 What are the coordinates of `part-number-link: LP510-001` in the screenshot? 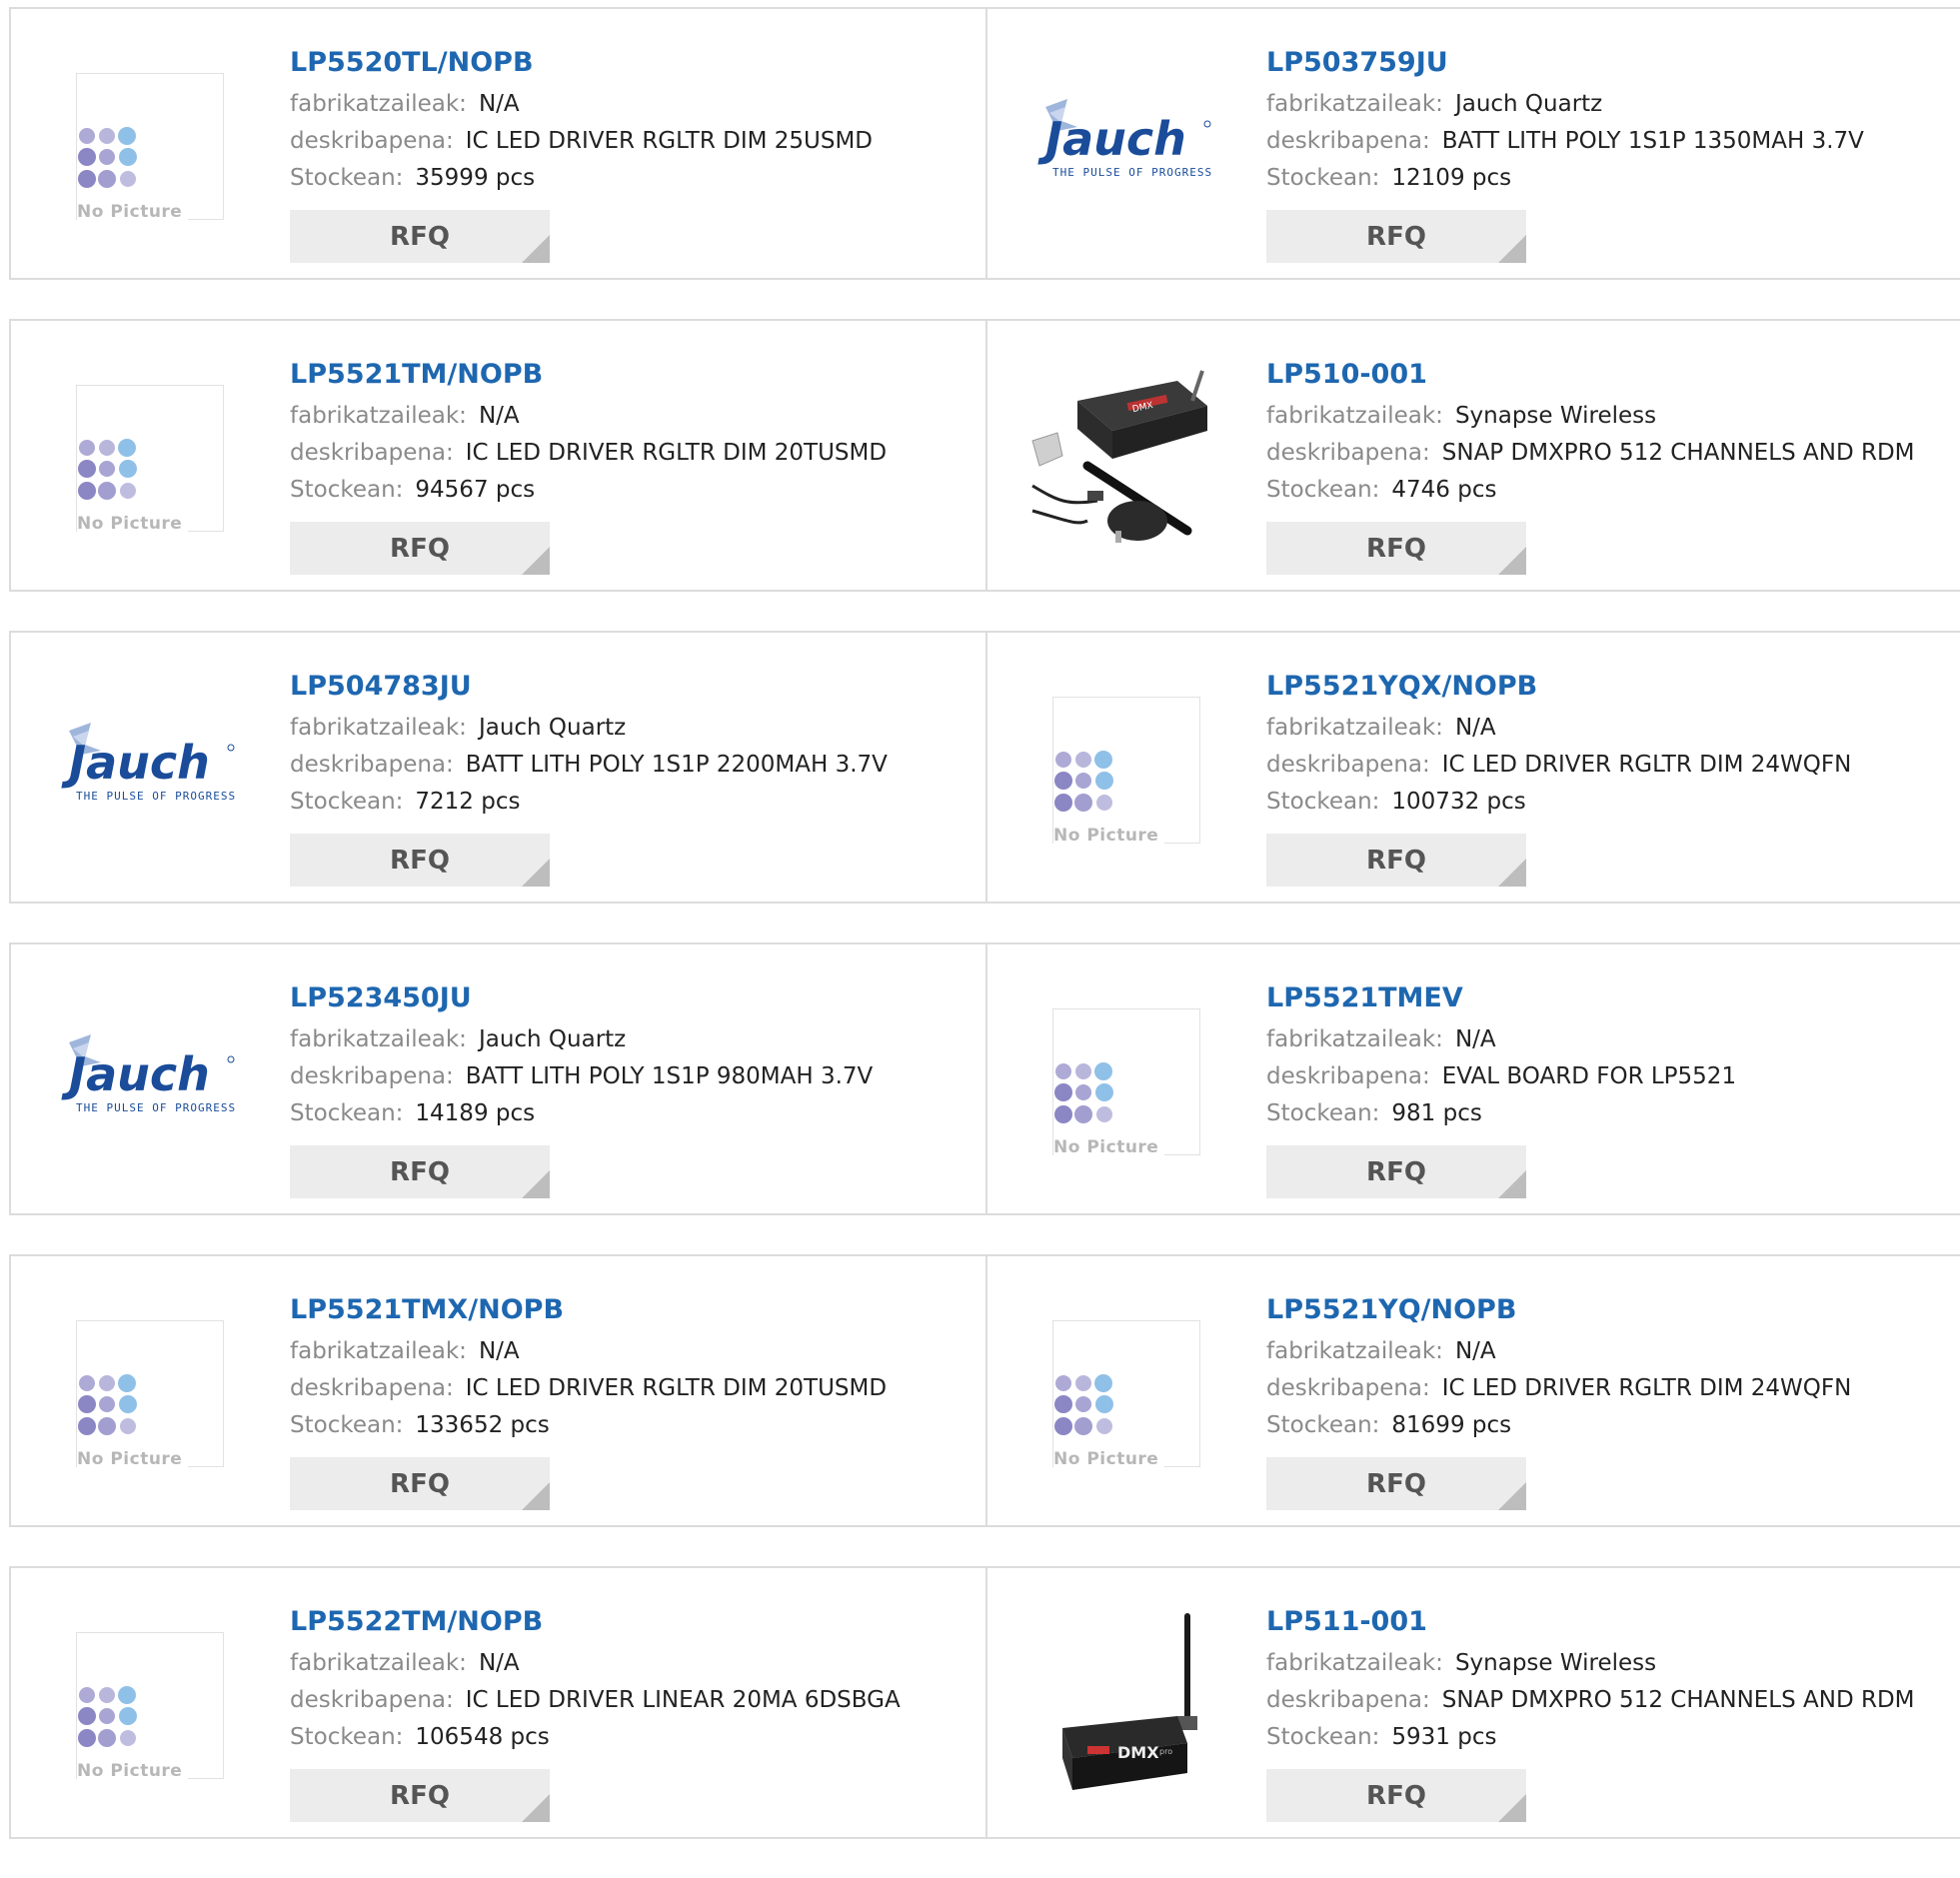 It's located at (1590, 375).